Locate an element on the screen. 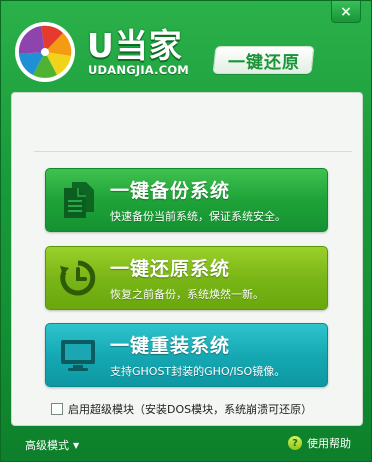 This screenshot has width=372, height=462. close-icon: × is located at coordinates (346, 11).